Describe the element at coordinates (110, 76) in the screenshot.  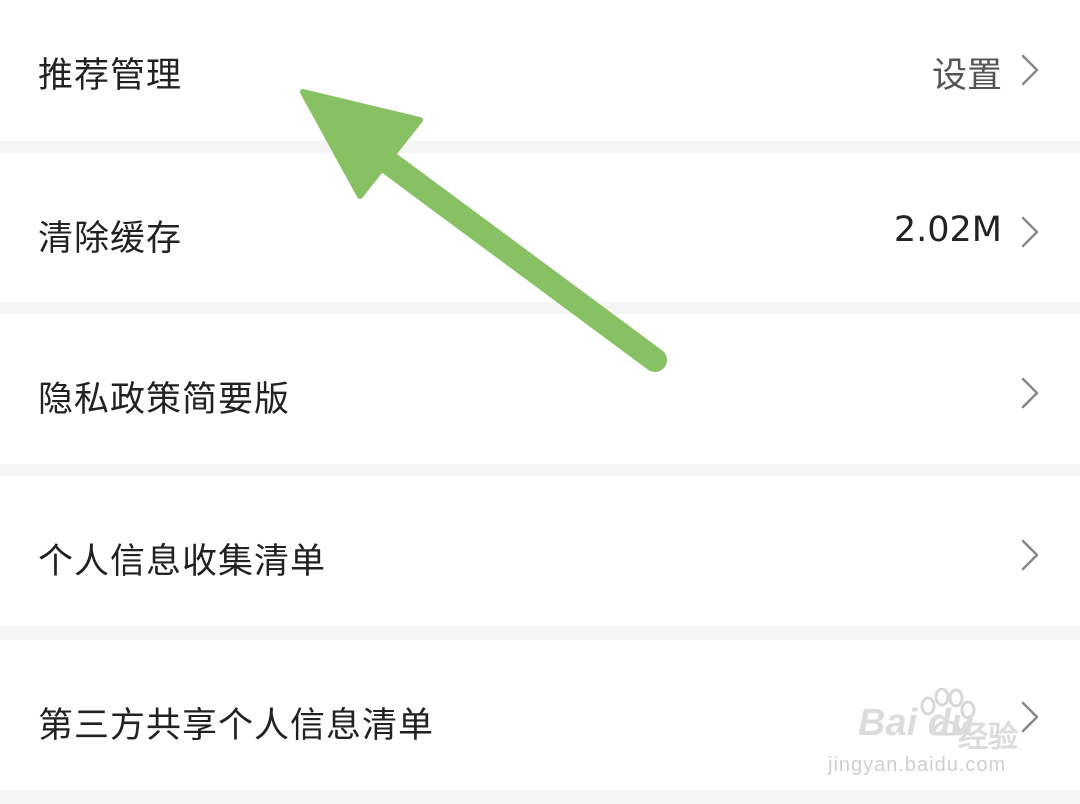
I see `row-label: 推荐管理` at that location.